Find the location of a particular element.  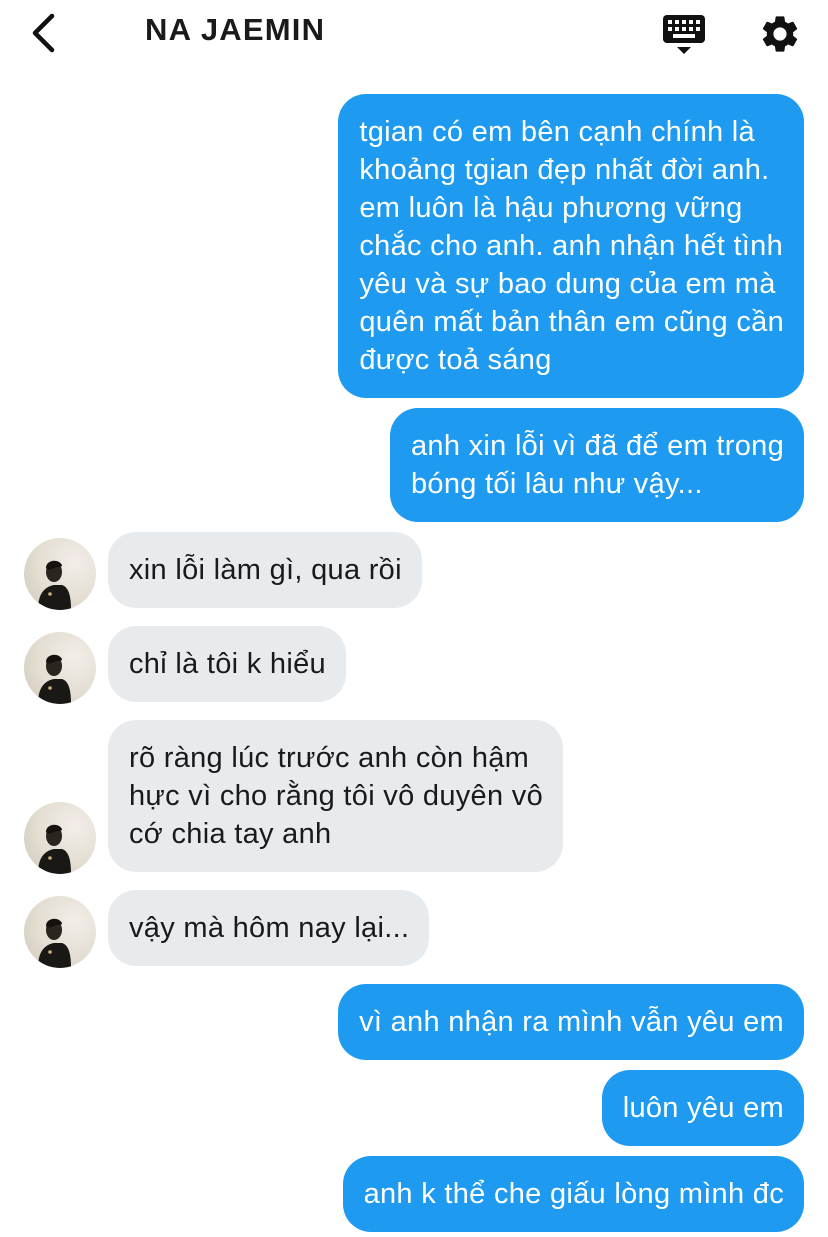

message-line: chỉ là tôi k hiểu is located at coordinates (227, 664).